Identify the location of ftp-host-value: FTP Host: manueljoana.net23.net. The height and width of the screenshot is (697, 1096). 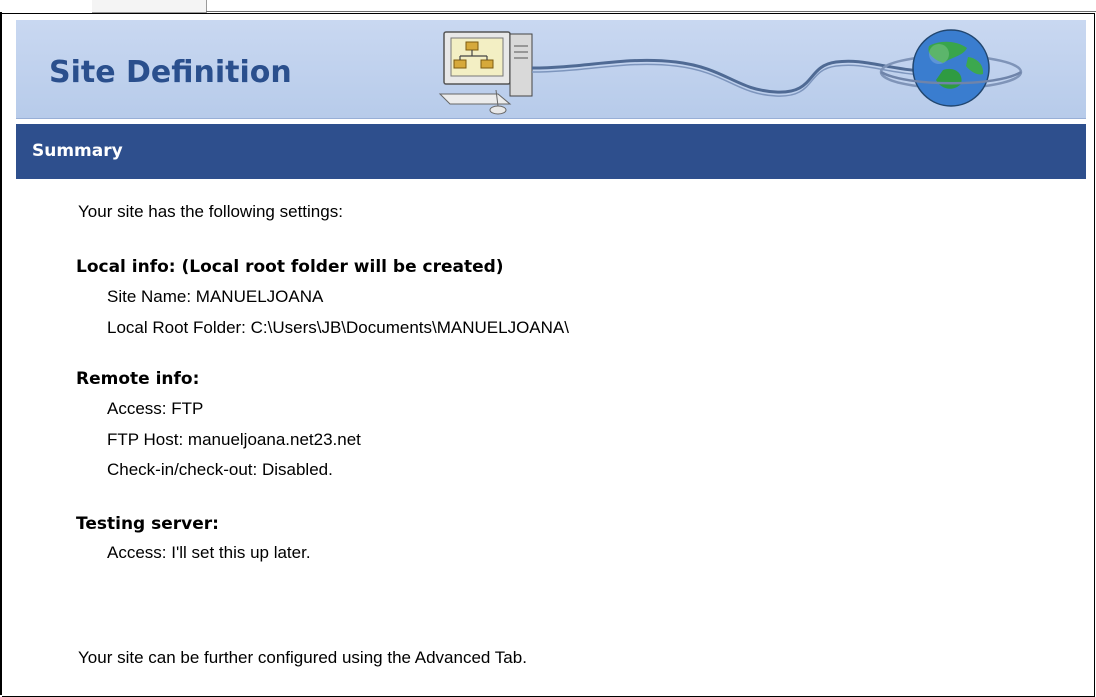
(234, 439).